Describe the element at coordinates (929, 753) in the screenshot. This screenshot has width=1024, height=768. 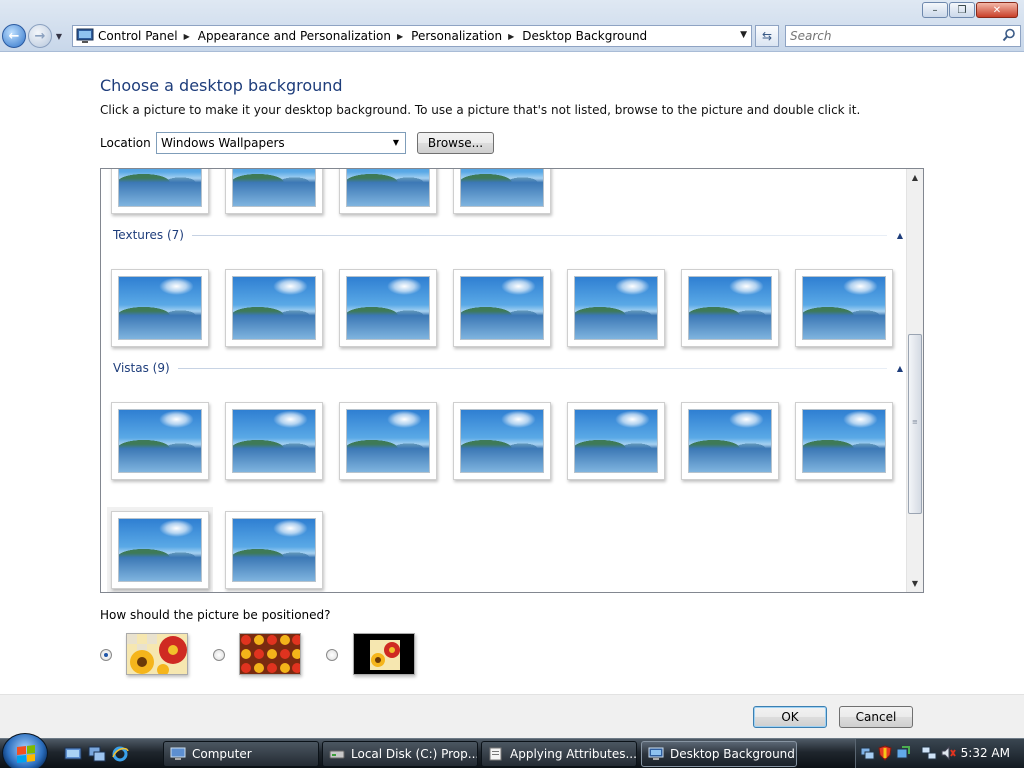
I see `network-icon` at that location.